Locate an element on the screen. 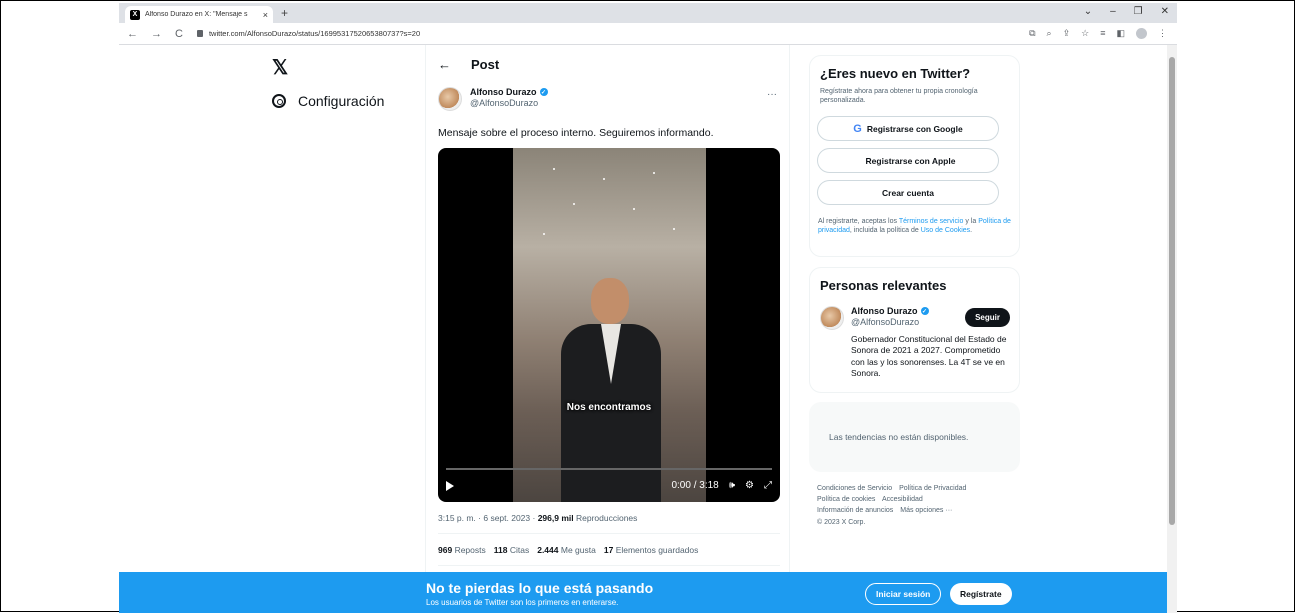 The height and width of the screenshot is (613, 1295). tab-title: Alfonso Durazo en X: "Mensaje s is located at coordinates (196, 14).